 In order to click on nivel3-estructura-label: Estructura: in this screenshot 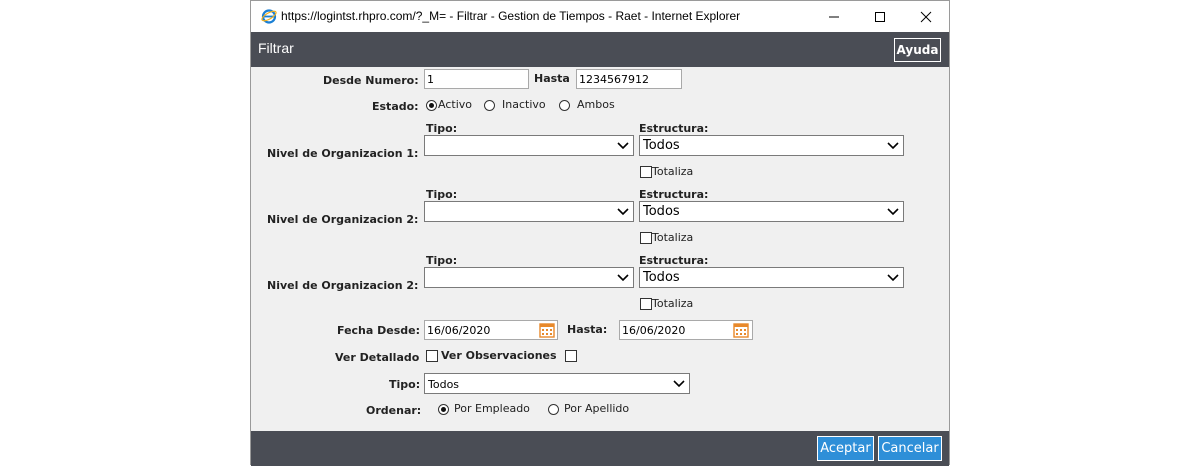, I will do `click(674, 260)`.